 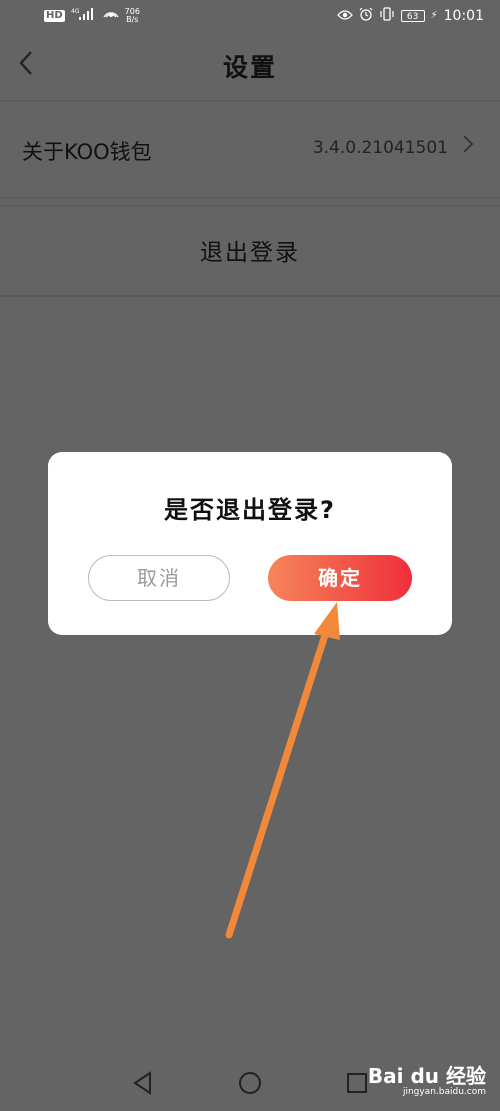 What do you see at coordinates (250, 510) in the screenshot?
I see `dialog-title: 是否退出登录?` at bounding box center [250, 510].